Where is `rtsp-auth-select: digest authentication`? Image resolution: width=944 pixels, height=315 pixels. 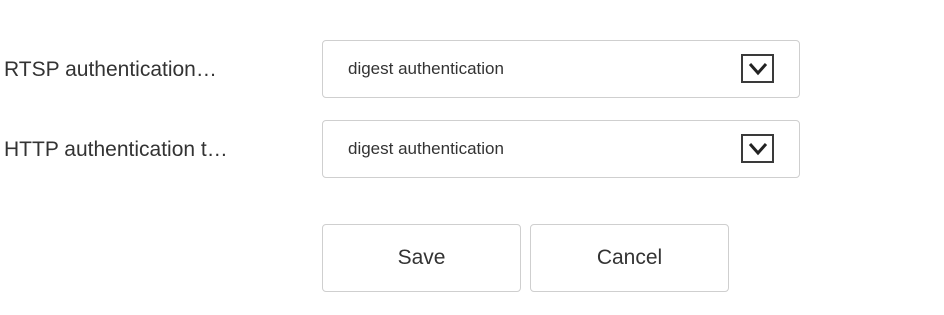
rtsp-auth-select: digest authentication is located at coordinates (561, 69).